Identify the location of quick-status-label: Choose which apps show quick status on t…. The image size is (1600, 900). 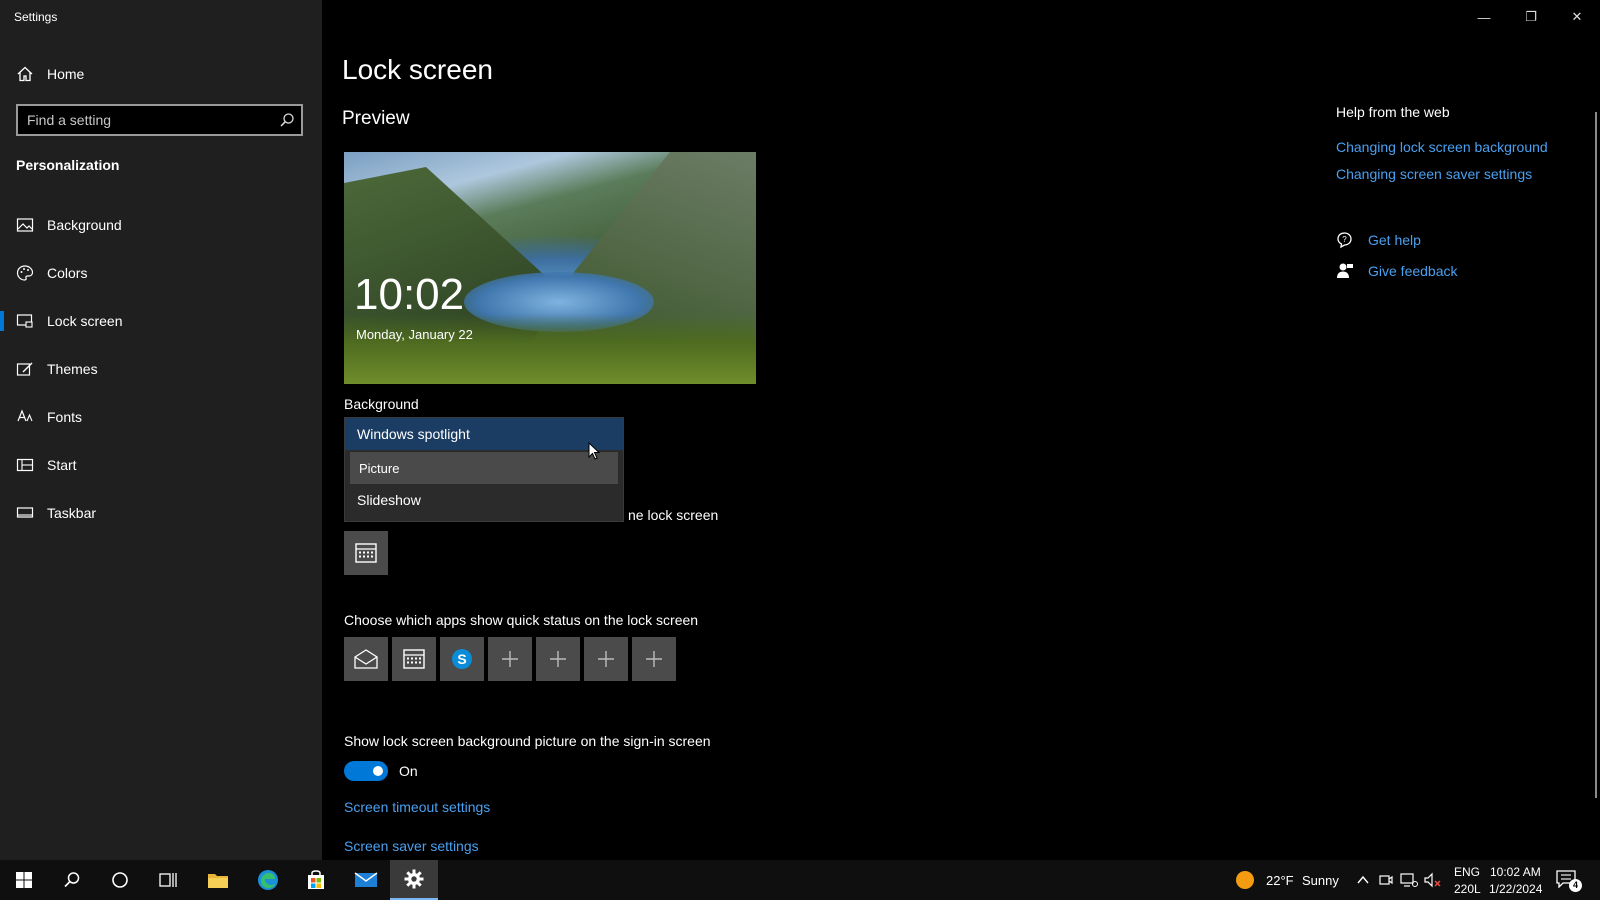
(521, 620).